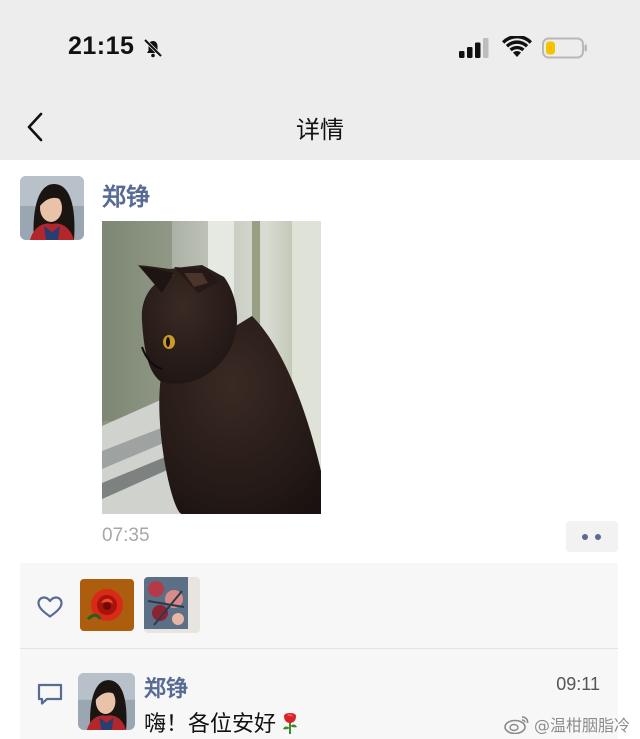 This screenshot has width=640, height=739. Describe the element at coordinates (101, 46) in the screenshot. I see `status-time: 21:15` at that location.